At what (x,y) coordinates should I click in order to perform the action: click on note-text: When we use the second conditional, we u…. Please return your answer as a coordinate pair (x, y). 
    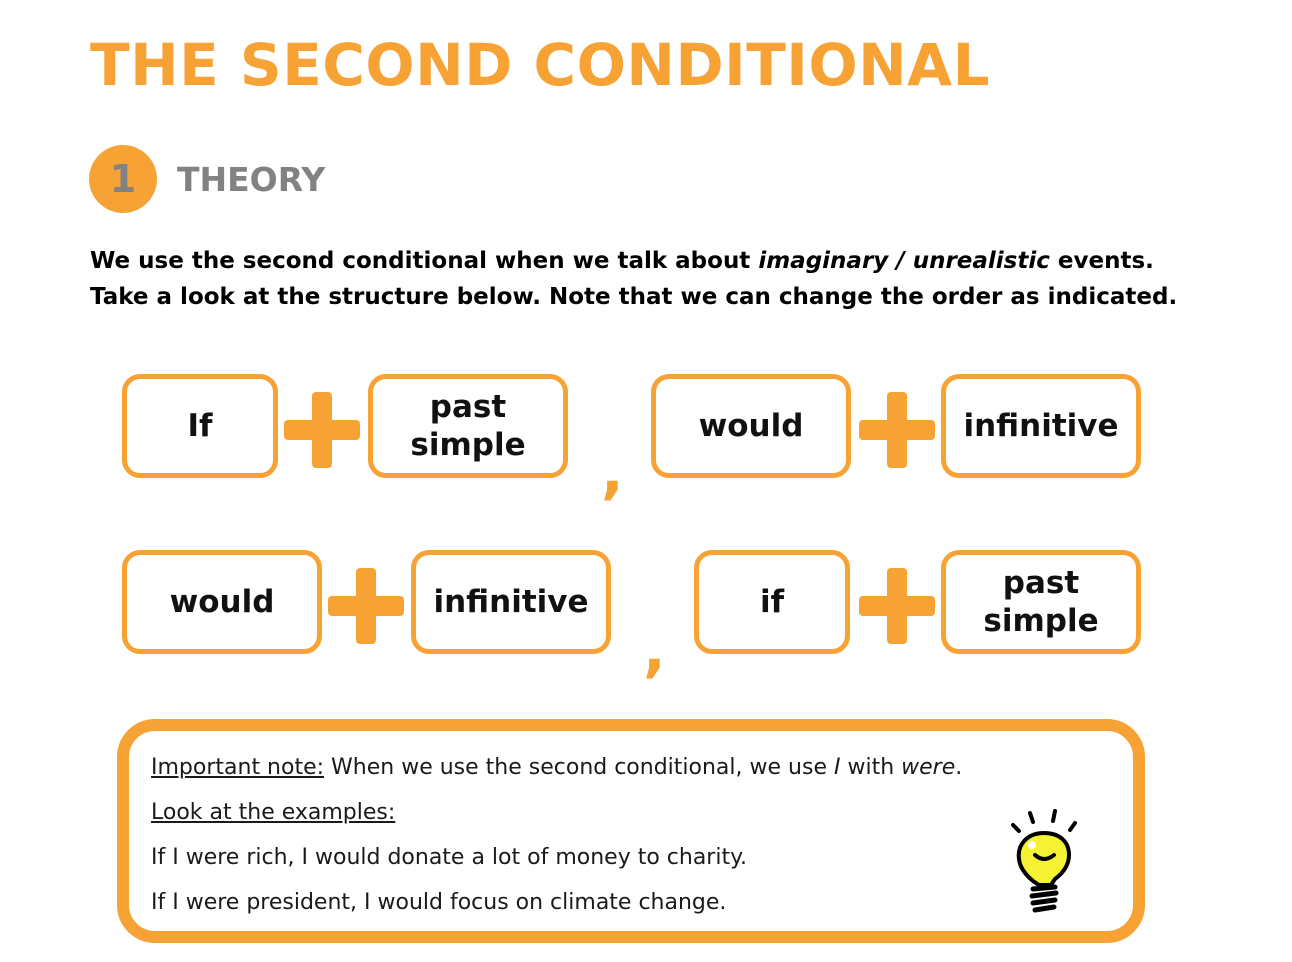
    Looking at the image, I should click on (579, 767).